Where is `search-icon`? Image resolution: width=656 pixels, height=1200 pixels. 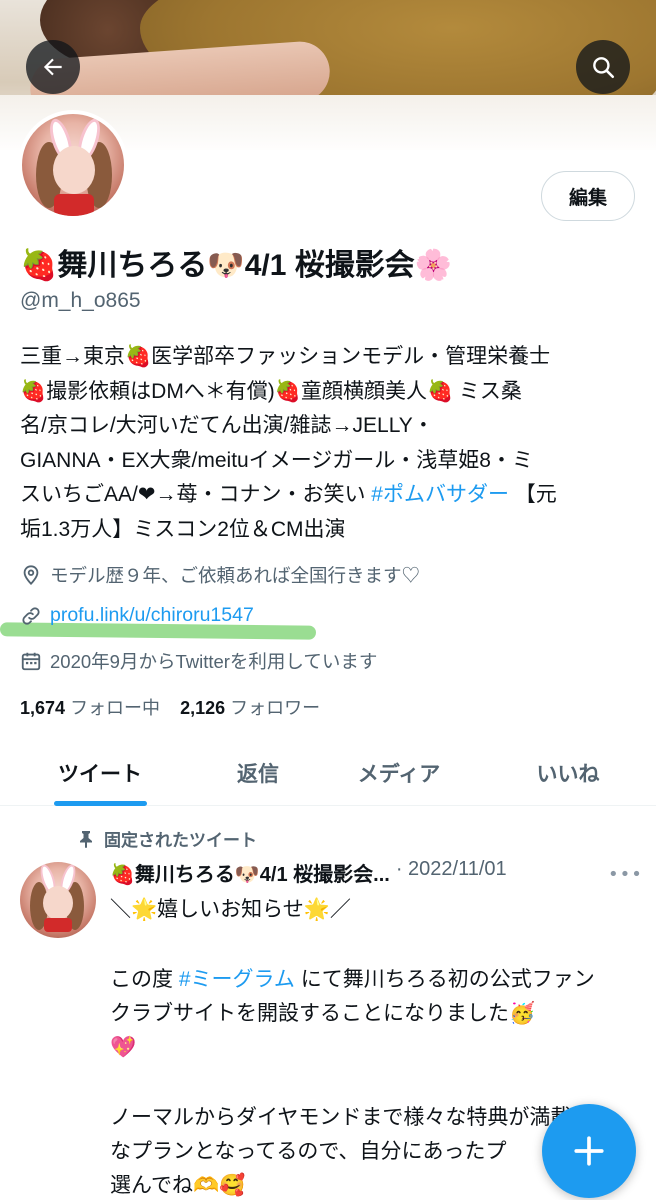
search-icon is located at coordinates (604, 68).